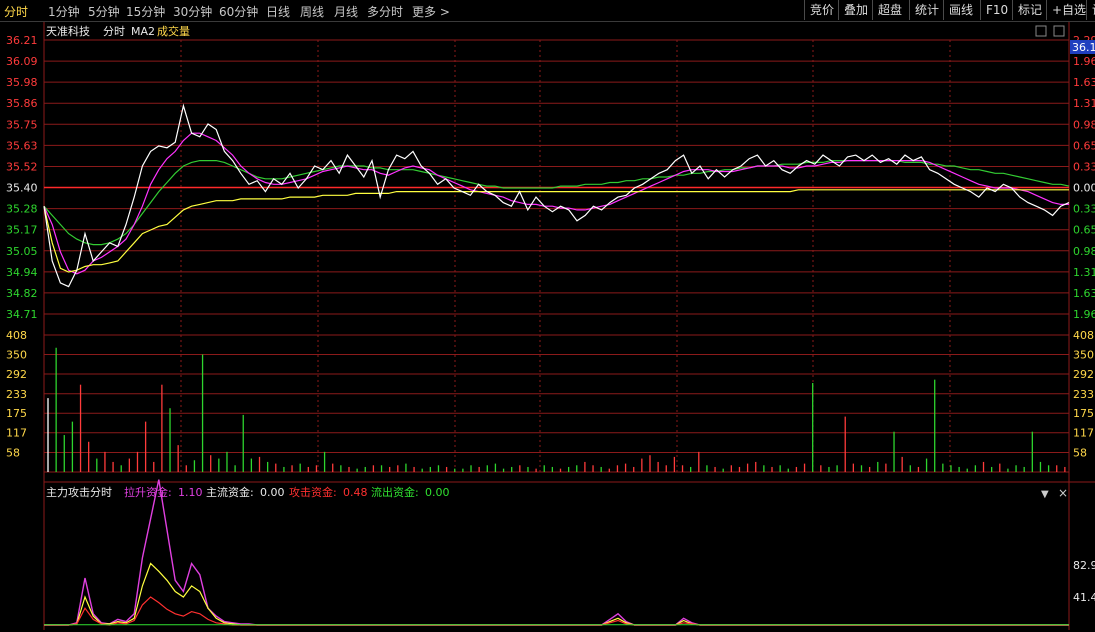 The image size is (1095, 632). Describe the element at coordinates (313, 492) in the screenshot. I see `attack-funds-label: 攻击资金:` at that location.